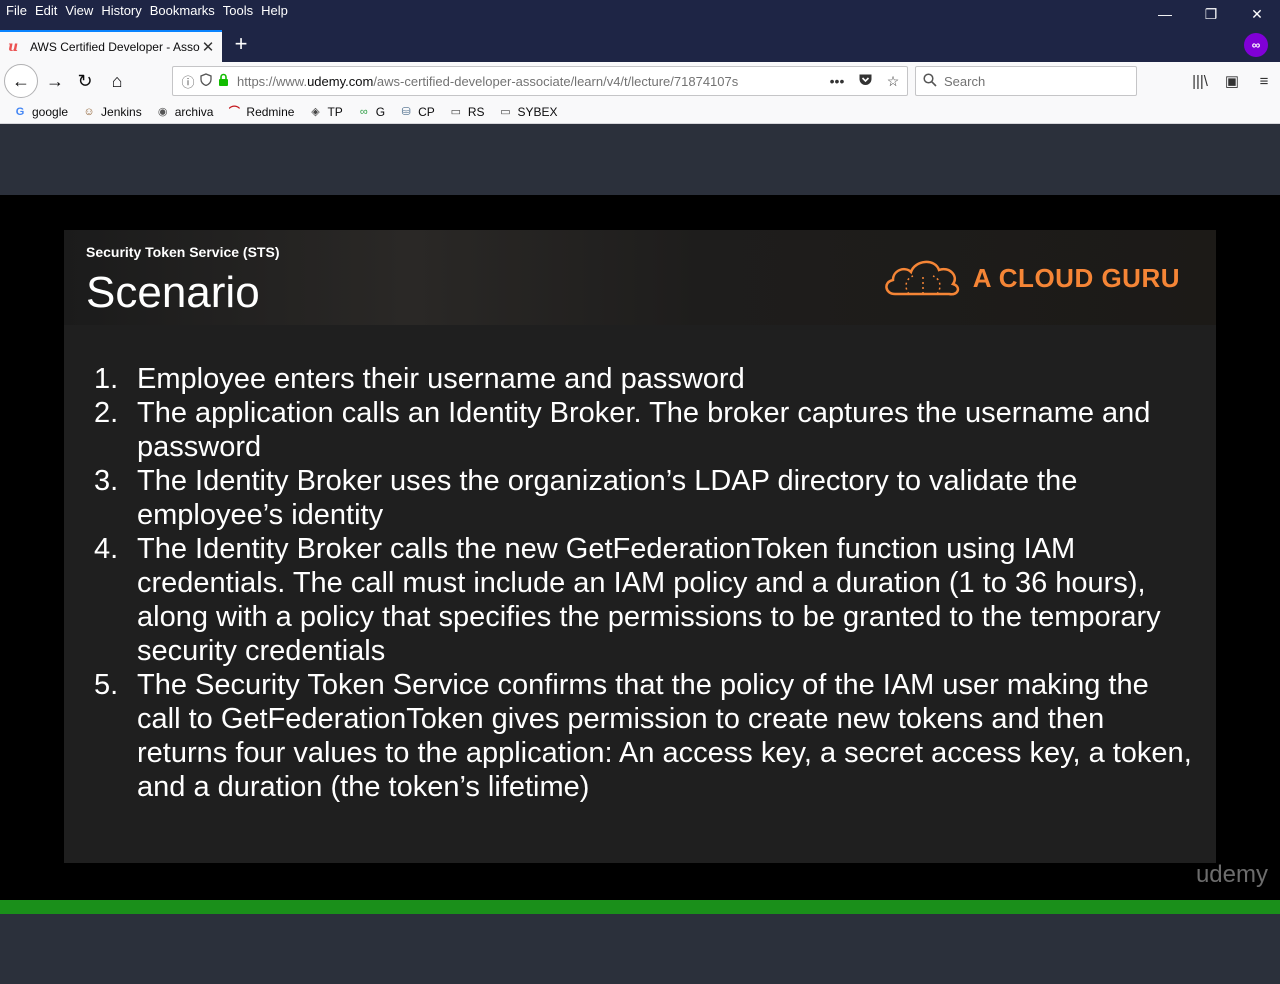 The width and height of the screenshot is (1280, 984). What do you see at coordinates (466, 112) in the screenshot?
I see `bookmark-rs: ▭ RS` at bounding box center [466, 112].